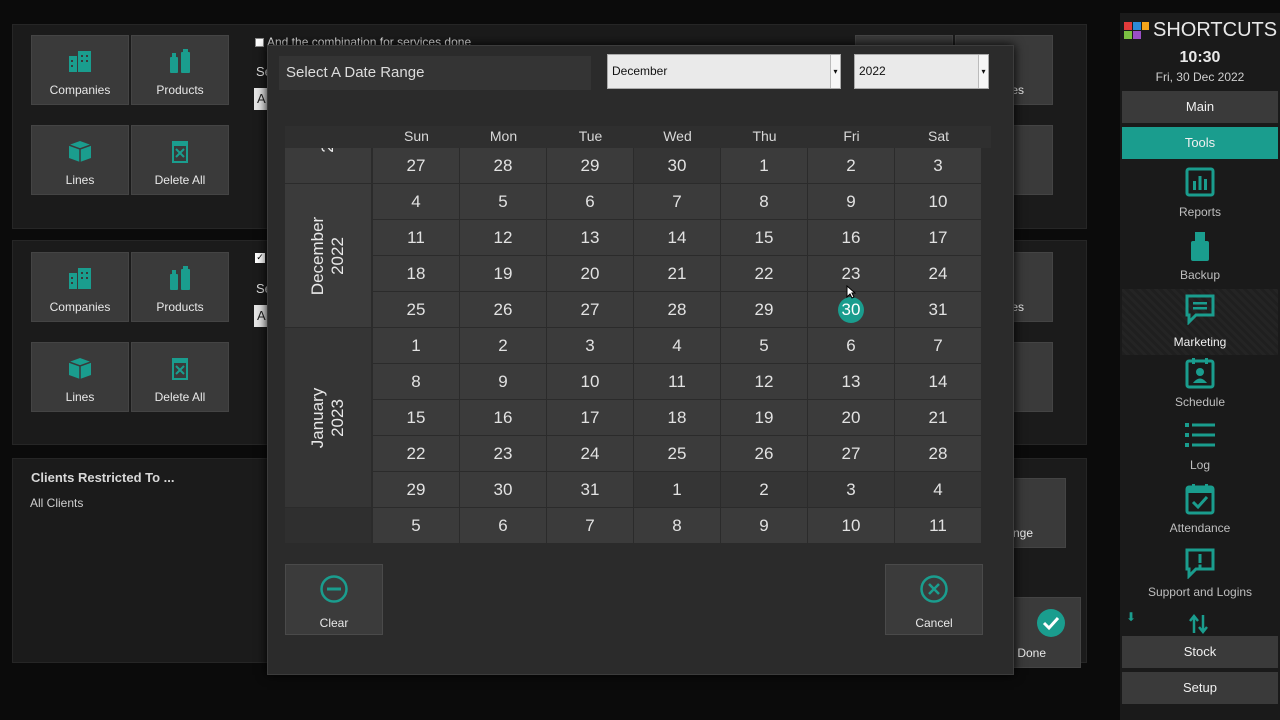 This screenshot has width=1280, height=720. I want to click on chevron-down-icon: ▾, so click(835, 71).